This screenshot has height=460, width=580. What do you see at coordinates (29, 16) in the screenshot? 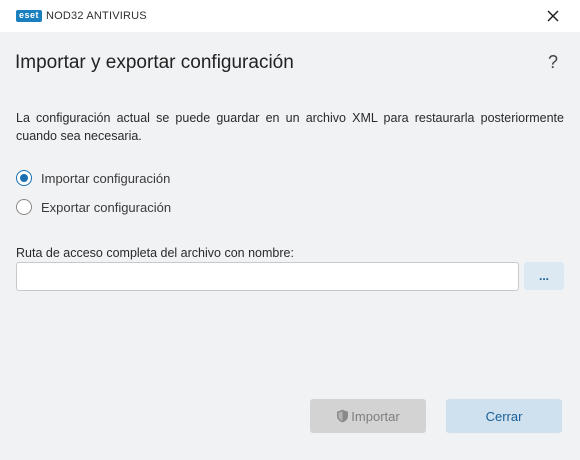
I see `logo-badge: eset` at bounding box center [29, 16].